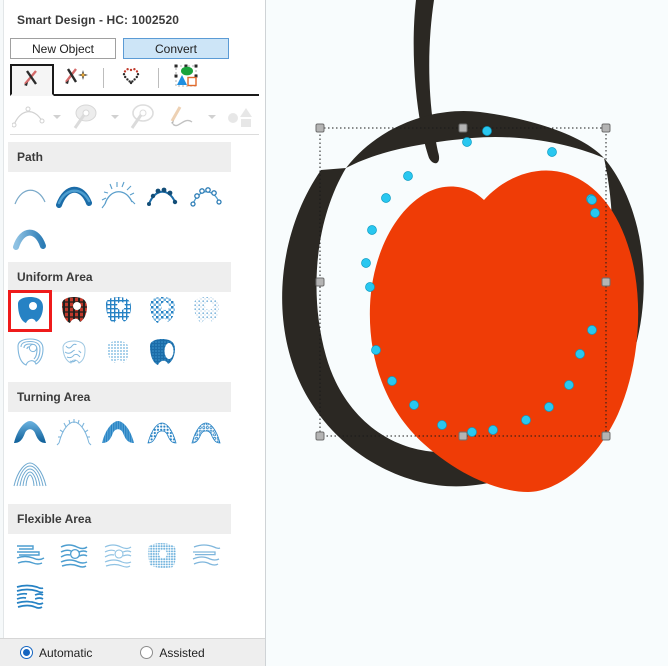 This screenshot has height=666, width=668. I want to click on tab-stroke-effects, so click(76, 78).